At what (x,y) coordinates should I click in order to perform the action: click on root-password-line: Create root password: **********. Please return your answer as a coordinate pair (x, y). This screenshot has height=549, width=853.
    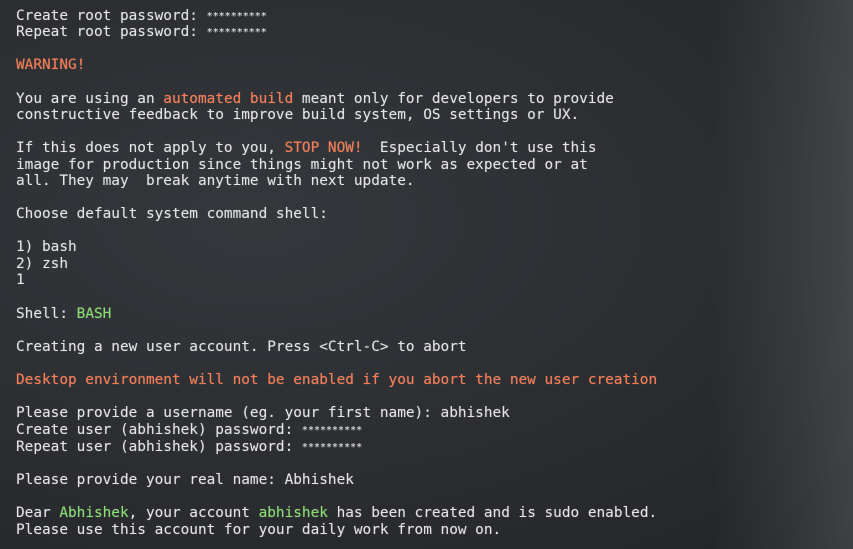
    Looking at the image, I should click on (141, 17).